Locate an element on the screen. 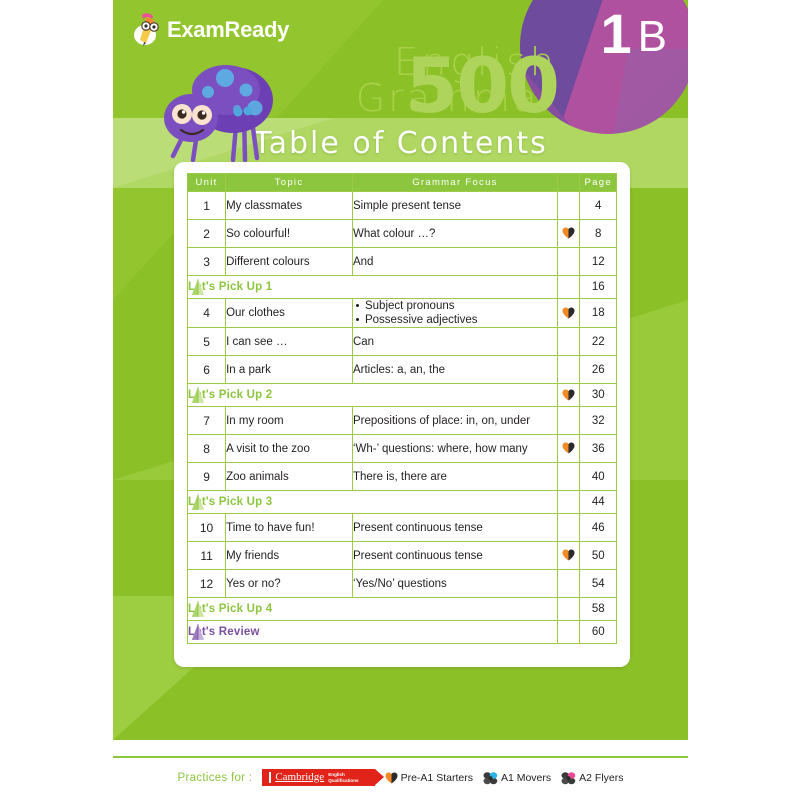 The width and height of the screenshot is (798, 798). cell-page: 4 is located at coordinates (598, 205).